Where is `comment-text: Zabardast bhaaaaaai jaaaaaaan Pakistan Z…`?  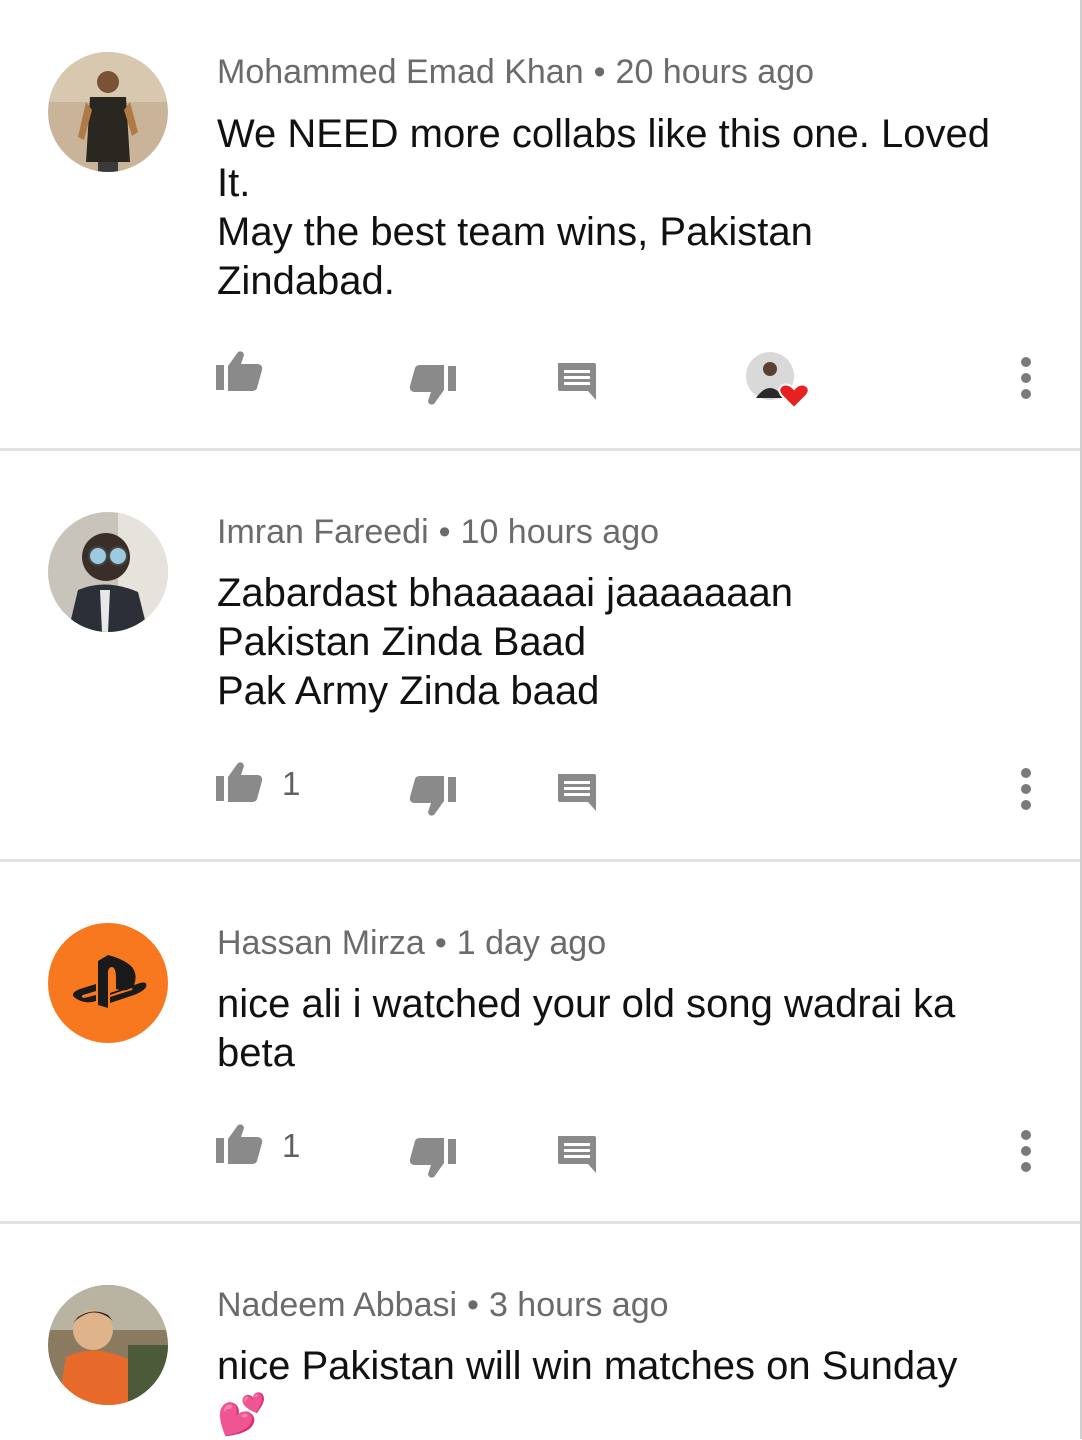 comment-text: Zabardast bhaaaaaai jaaaaaaan Pakistan Z… is located at coordinates (627, 642).